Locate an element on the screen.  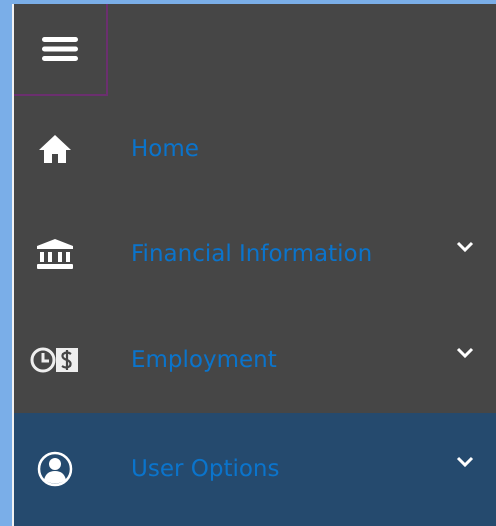
menu-item-label: Financial Information is located at coordinates (252, 254).